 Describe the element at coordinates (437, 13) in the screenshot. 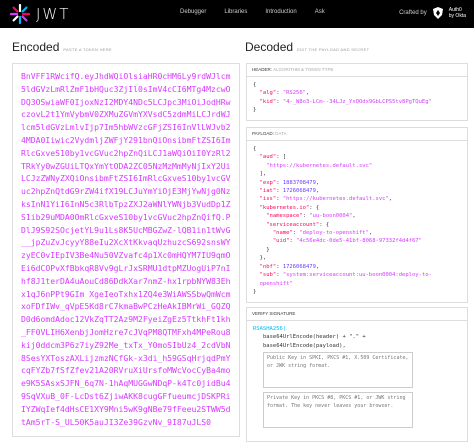

I see `auth0-shield-icon` at that location.